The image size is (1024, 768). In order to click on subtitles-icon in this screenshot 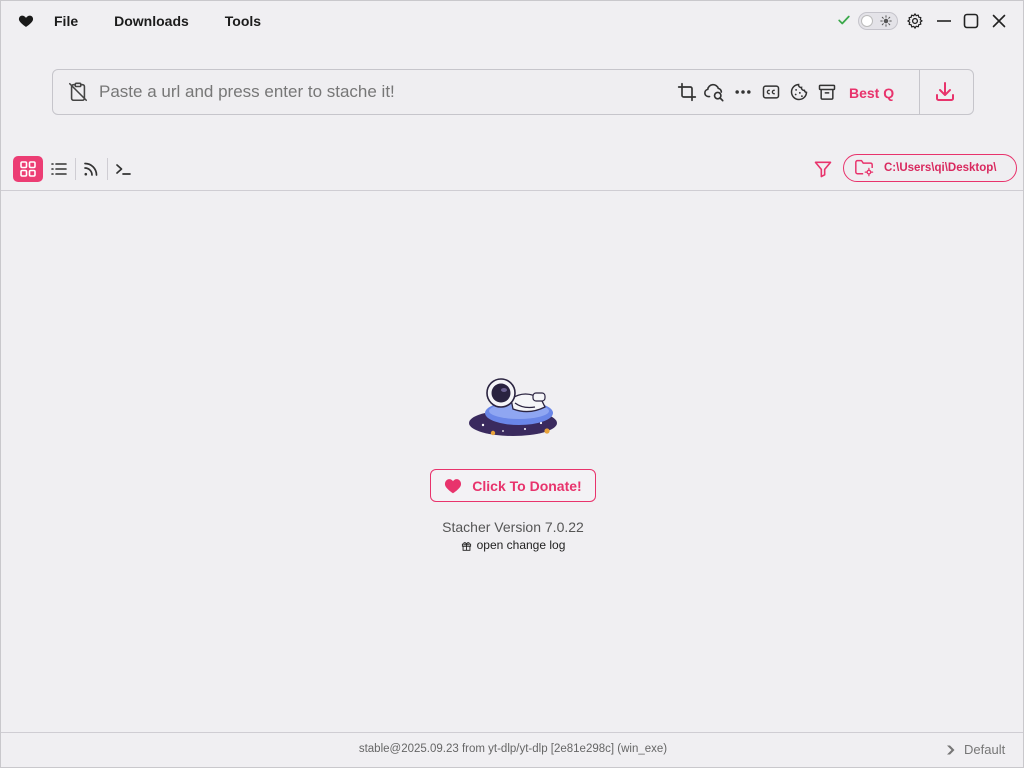, I will do `click(771, 92)`.